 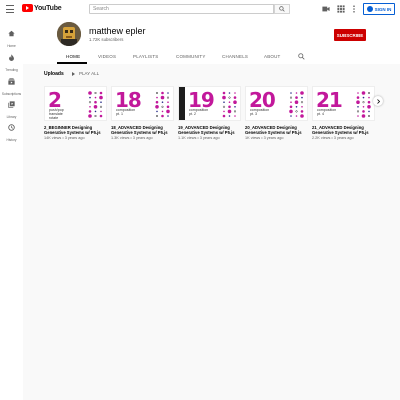 I want to click on thumbnail-subtitle: push/pop translate rotate, so click(x=56, y=114).